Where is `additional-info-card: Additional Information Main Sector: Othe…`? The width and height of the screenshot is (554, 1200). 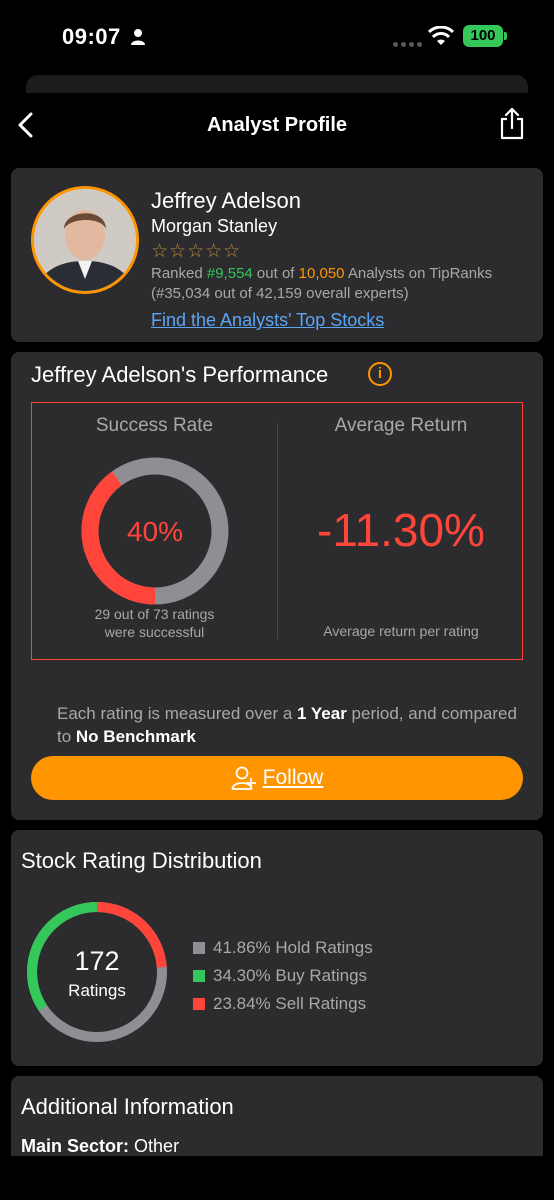
additional-info-card: Additional Information Main Sector: Othe… is located at coordinates (277, 1116).